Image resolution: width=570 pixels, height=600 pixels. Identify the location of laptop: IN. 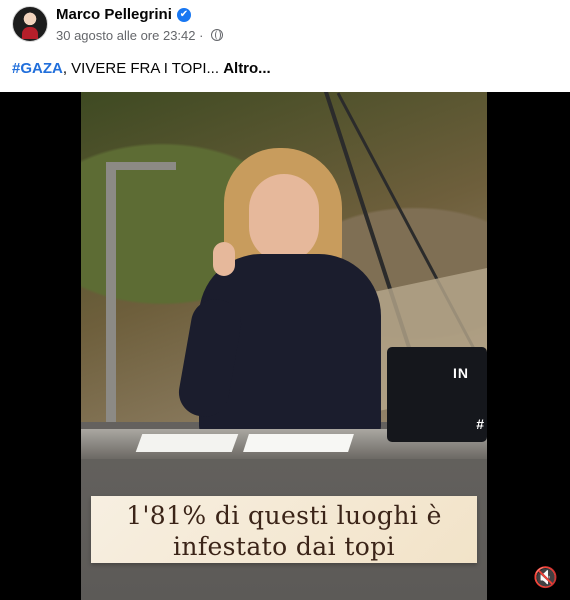
(437, 394).